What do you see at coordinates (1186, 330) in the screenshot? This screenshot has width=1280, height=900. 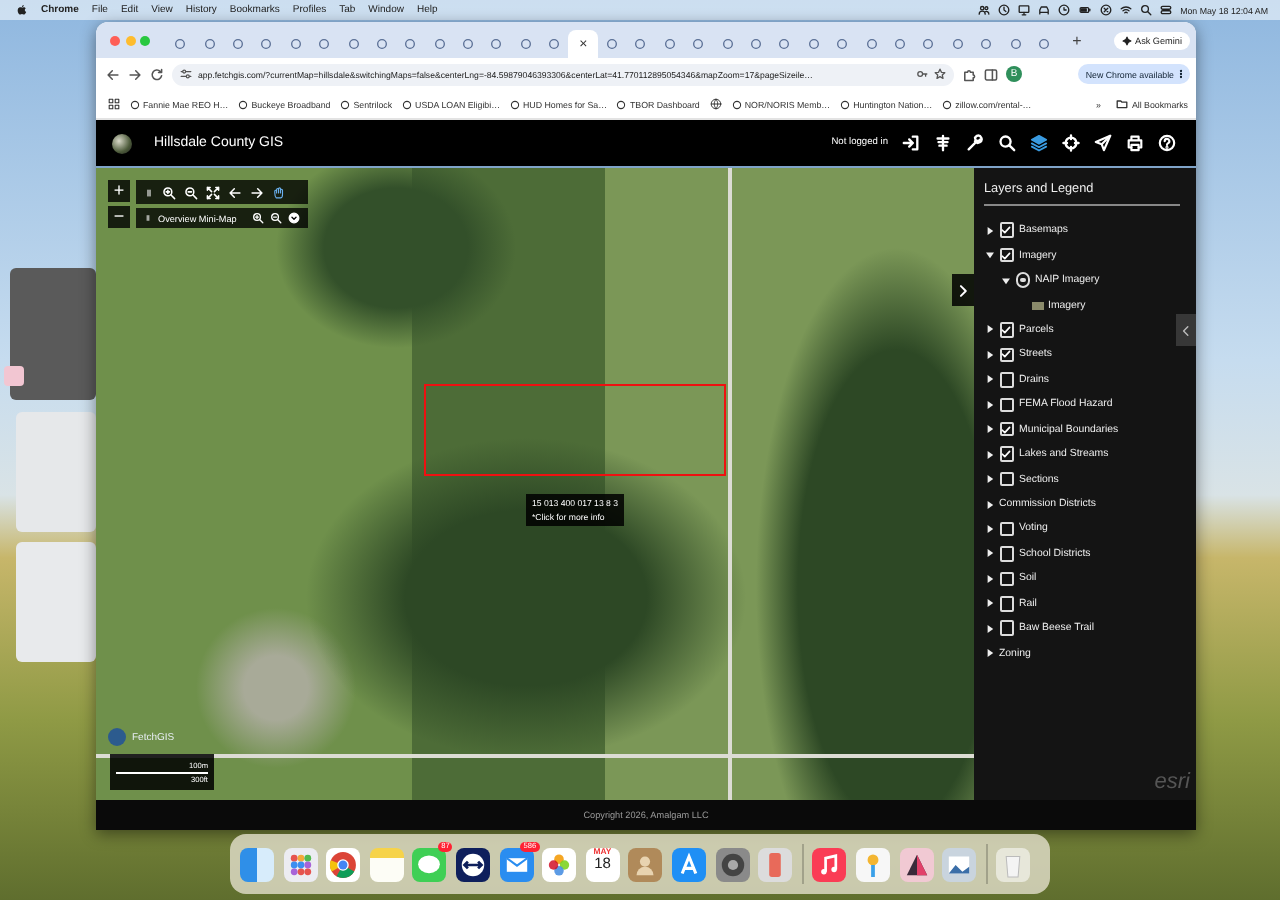 I see `collapse-panel-button` at bounding box center [1186, 330].